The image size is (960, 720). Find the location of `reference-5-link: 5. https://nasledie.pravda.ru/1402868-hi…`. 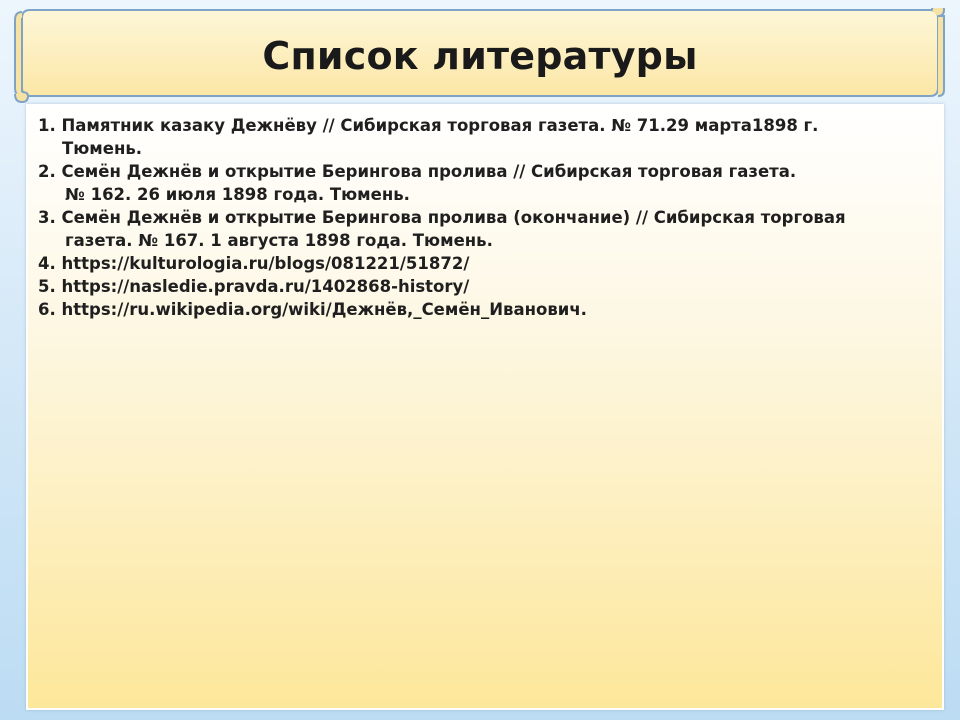

reference-5-link: 5. https://nasledie.pravda.ru/1402868-hi… is located at coordinates (480, 286).